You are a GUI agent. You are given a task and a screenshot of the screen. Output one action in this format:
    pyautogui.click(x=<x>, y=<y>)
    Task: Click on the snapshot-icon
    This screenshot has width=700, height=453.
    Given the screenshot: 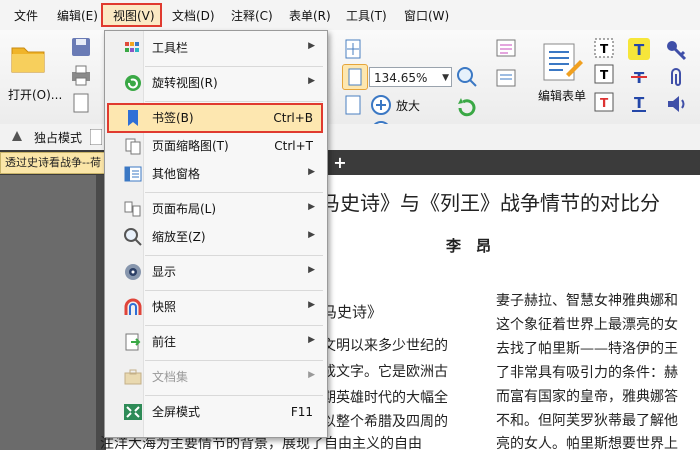 What is the action you would take?
    pyautogui.click(x=133, y=307)
    